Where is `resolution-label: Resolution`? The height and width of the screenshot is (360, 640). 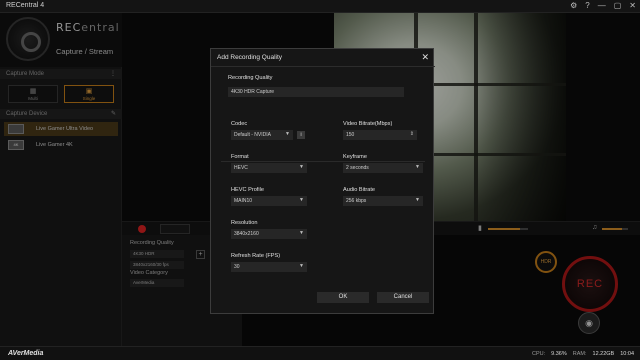 resolution-label: Resolution is located at coordinates (244, 223).